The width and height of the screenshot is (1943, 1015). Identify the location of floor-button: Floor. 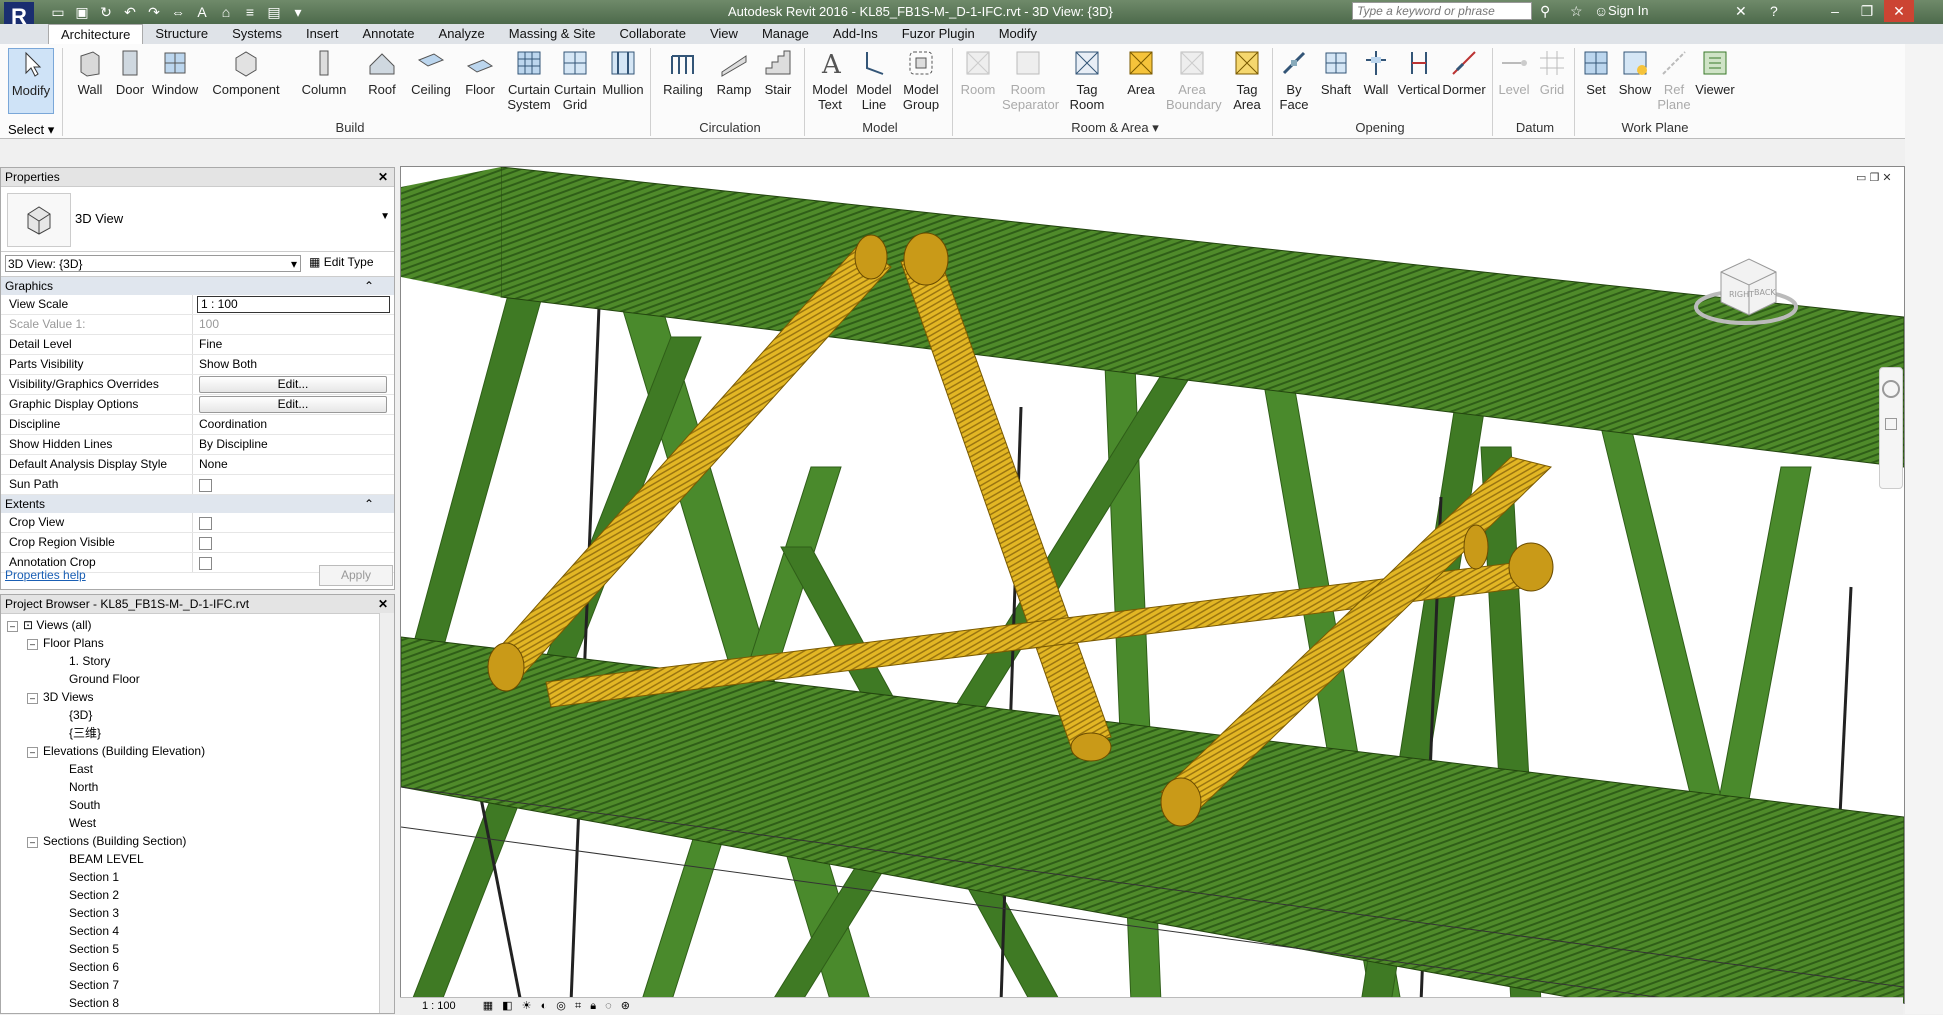
(480, 72).